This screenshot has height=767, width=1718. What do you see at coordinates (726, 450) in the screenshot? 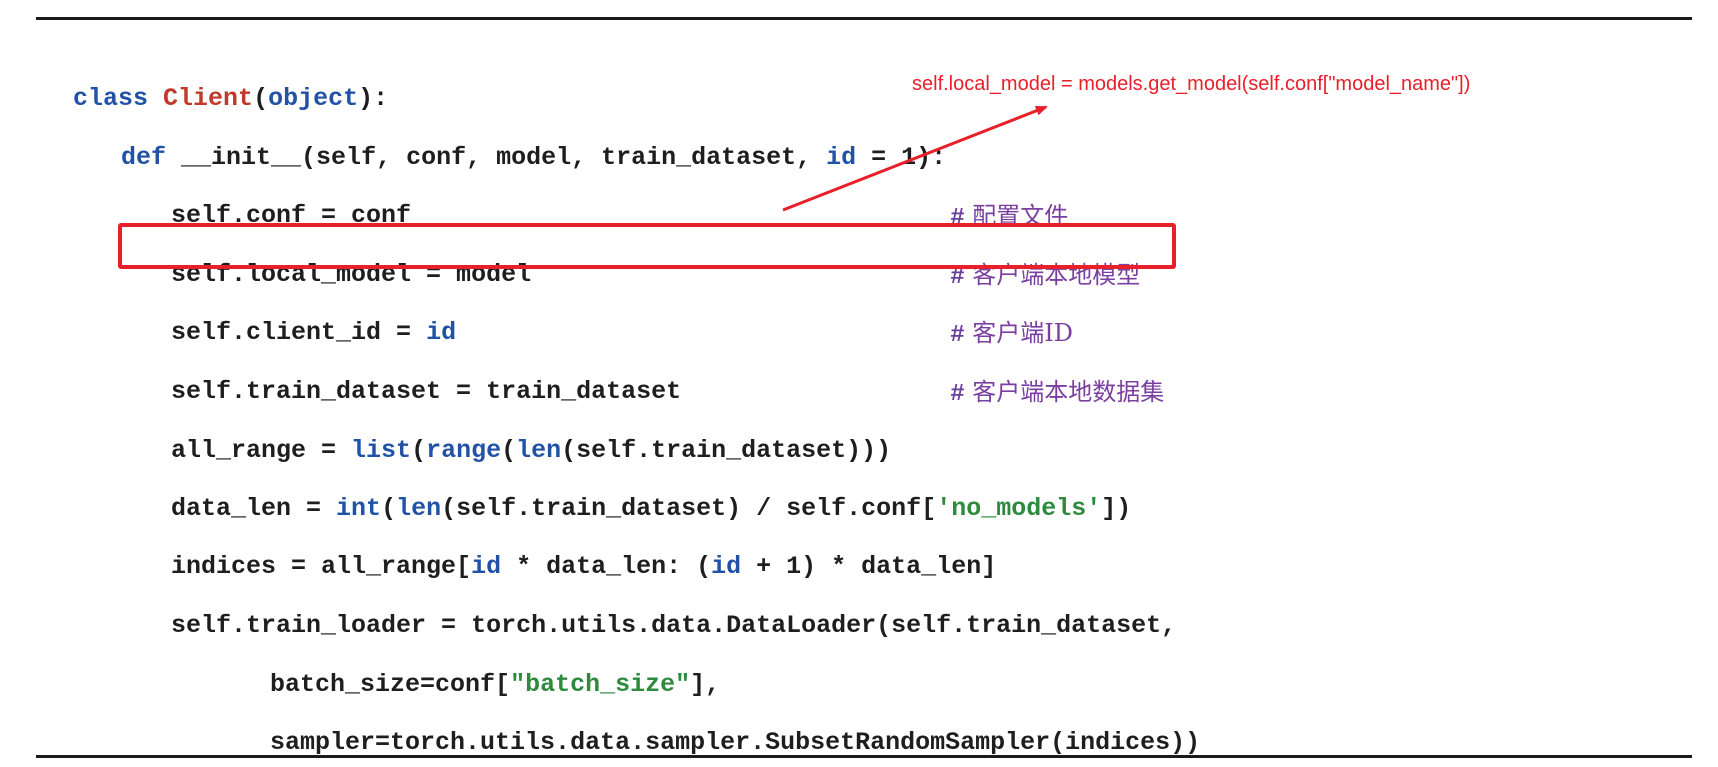
I see `code-text: (self.train_dataset)))` at bounding box center [726, 450].